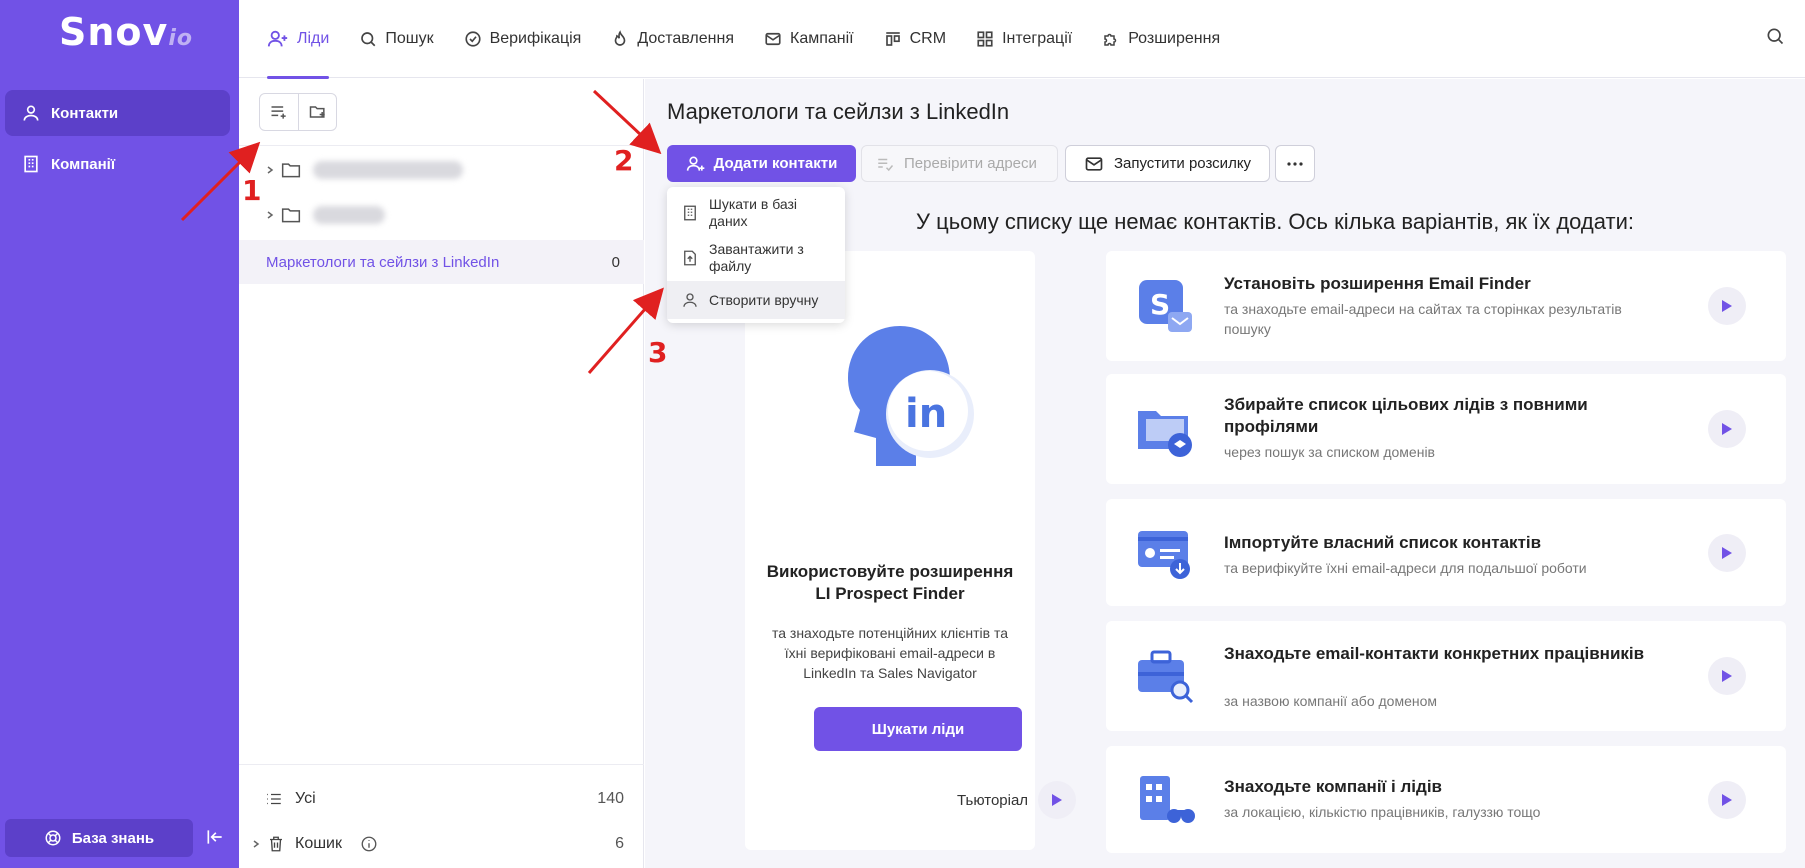 The height and width of the screenshot is (868, 1805). What do you see at coordinates (620, 37) in the screenshot?
I see `flame-icon` at bounding box center [620, 37].